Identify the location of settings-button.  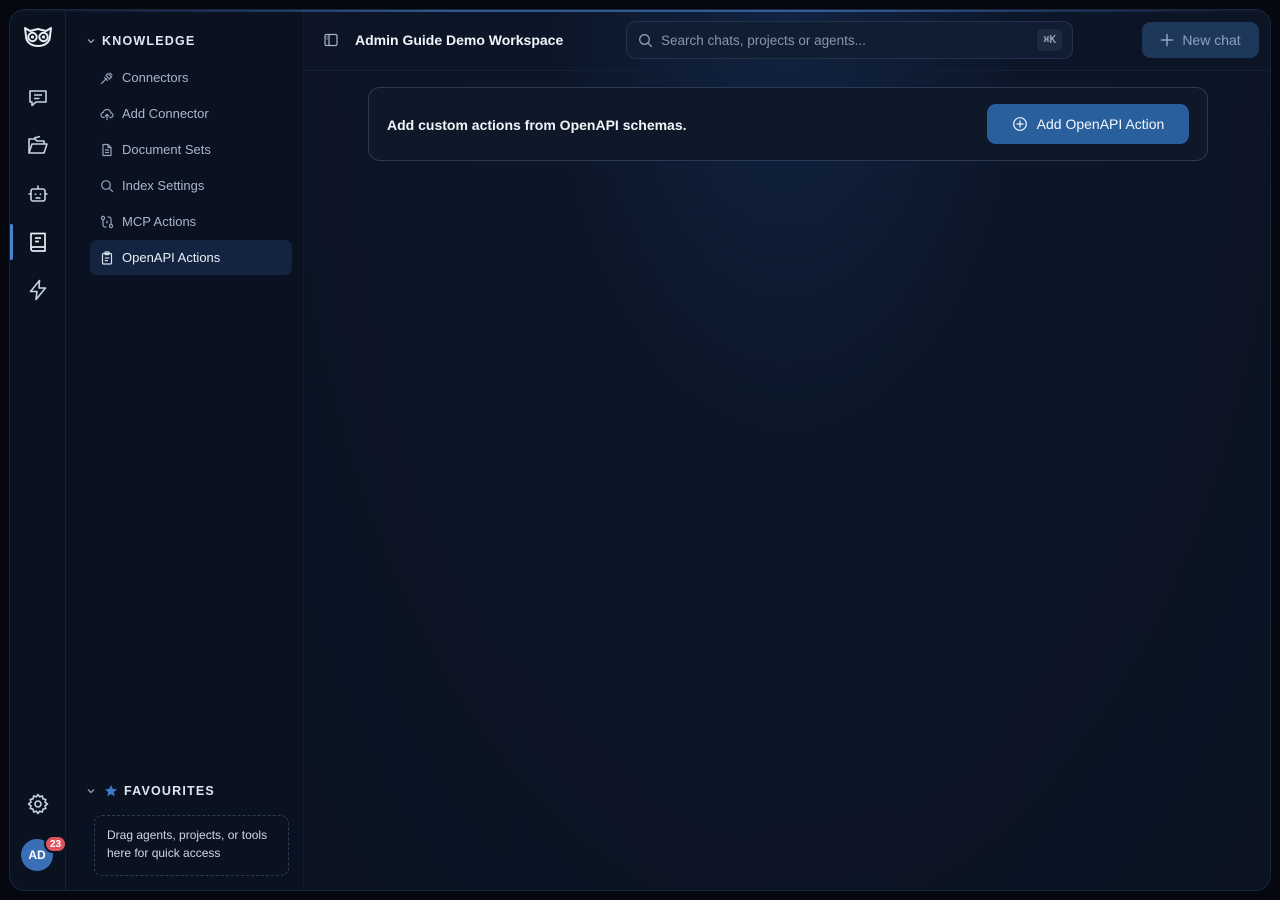
(38, 804).